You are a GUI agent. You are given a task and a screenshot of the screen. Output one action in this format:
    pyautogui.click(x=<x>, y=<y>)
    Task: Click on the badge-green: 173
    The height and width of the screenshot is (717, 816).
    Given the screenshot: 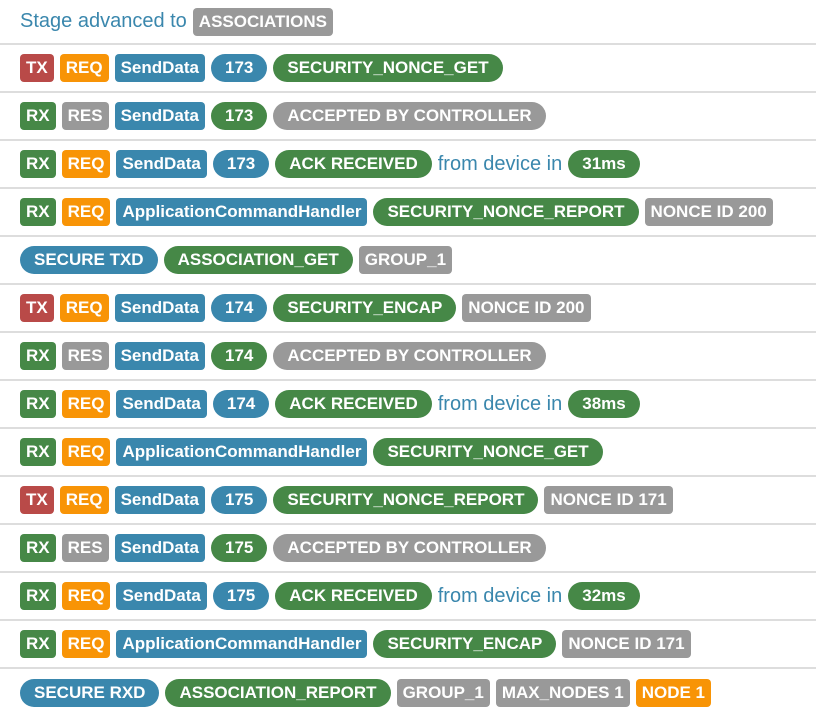 What is the action you would take?
    pyautogui.click(x=239, y=116)
    